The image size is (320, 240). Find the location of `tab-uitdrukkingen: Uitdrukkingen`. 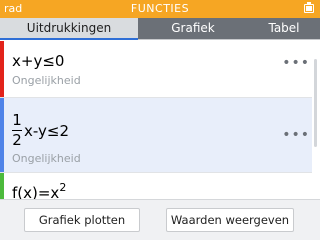

tab-uitdrukkingen: Uitdrukkingen is located at coordinates (69, 29).